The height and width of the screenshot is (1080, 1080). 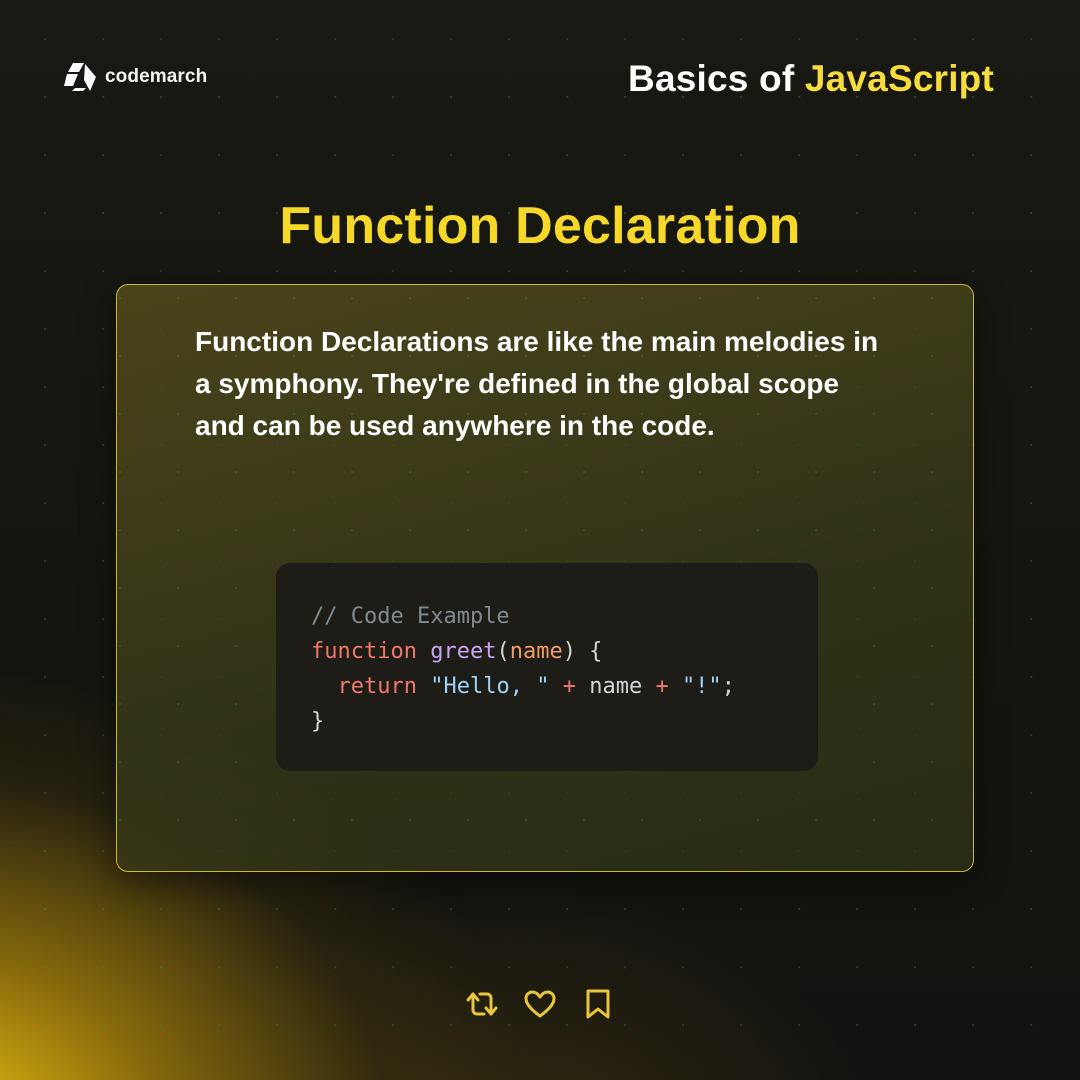 What do you see at coordinates (490, 686) in the screenshot?
I see `code-string-hello: "Hello, "` at bounding box center [490, 686].